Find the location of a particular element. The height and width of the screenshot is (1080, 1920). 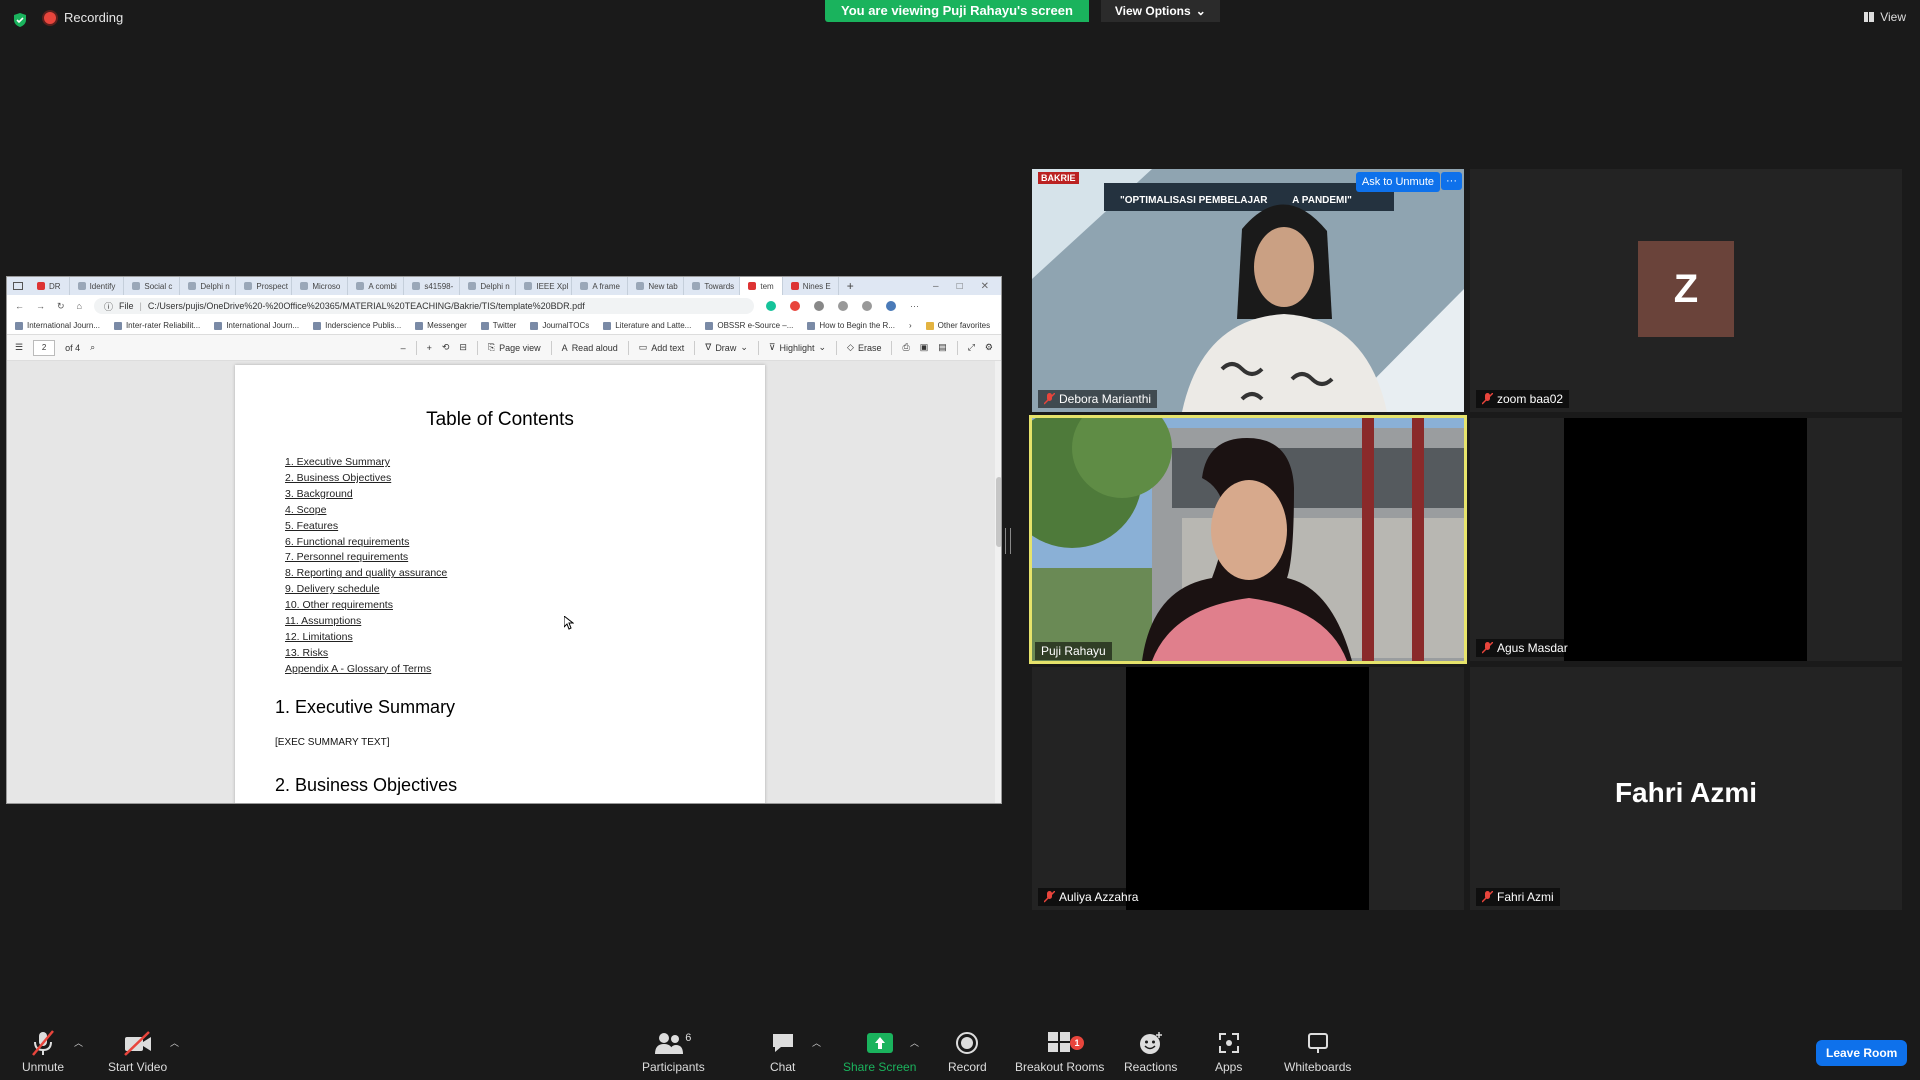

video-tile-auliya-azzahra: Auliya Azzahra is located at coordinates (1248, 788).